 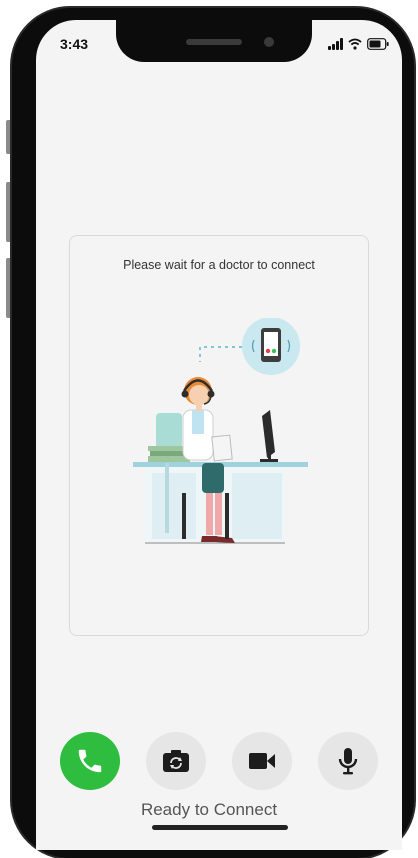 I want to click on connection-status: Ready to Connect, so click(x=209, y=809).